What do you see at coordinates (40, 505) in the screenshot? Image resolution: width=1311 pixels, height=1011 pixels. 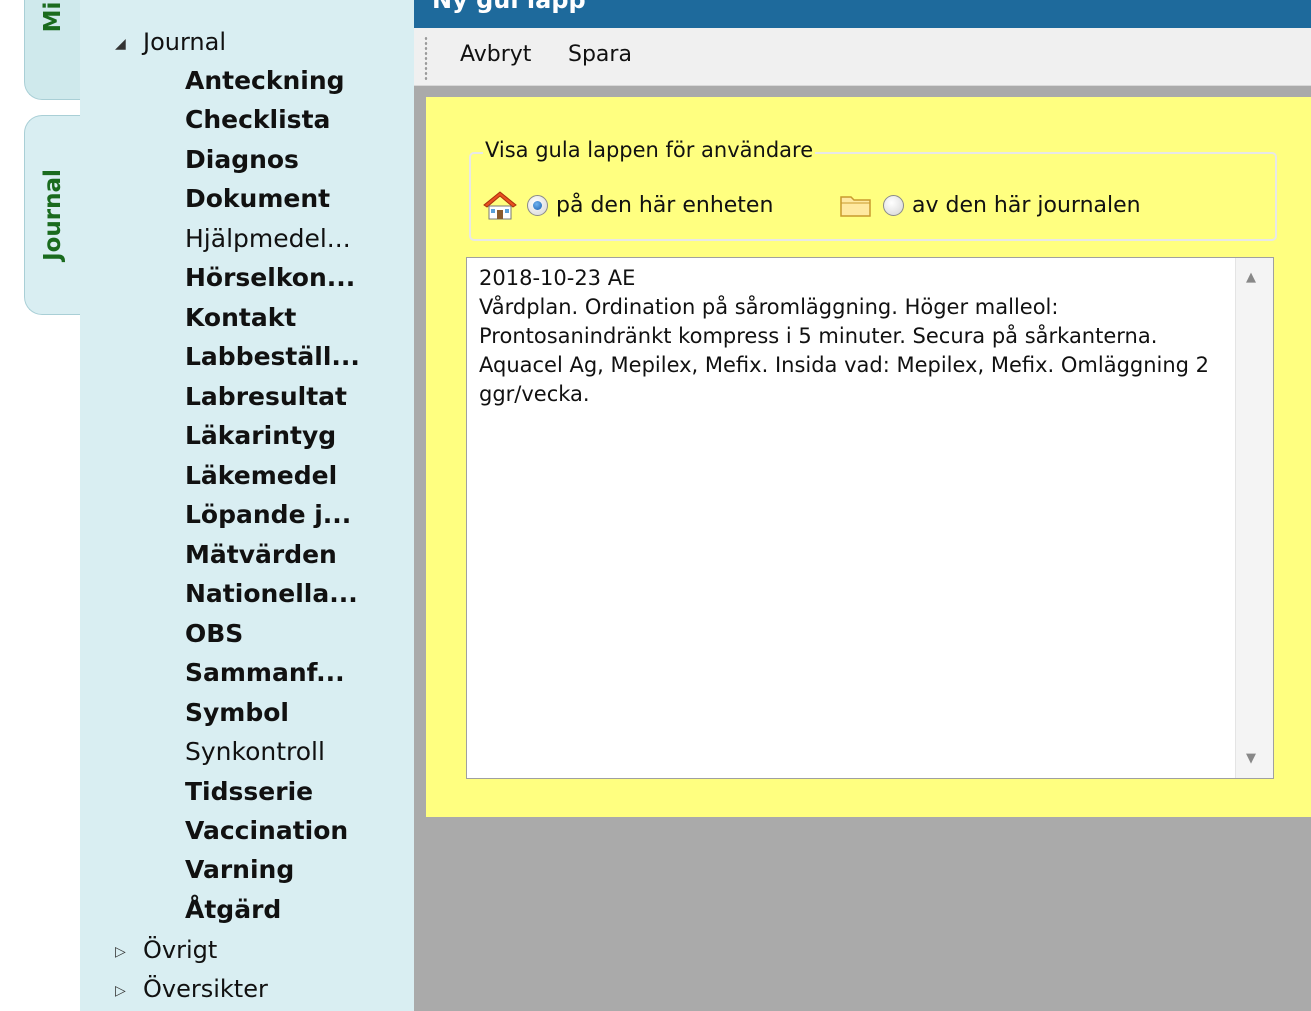 I see `vertical-tab-strip: Mi Journal` at bounding box center [40, 505].